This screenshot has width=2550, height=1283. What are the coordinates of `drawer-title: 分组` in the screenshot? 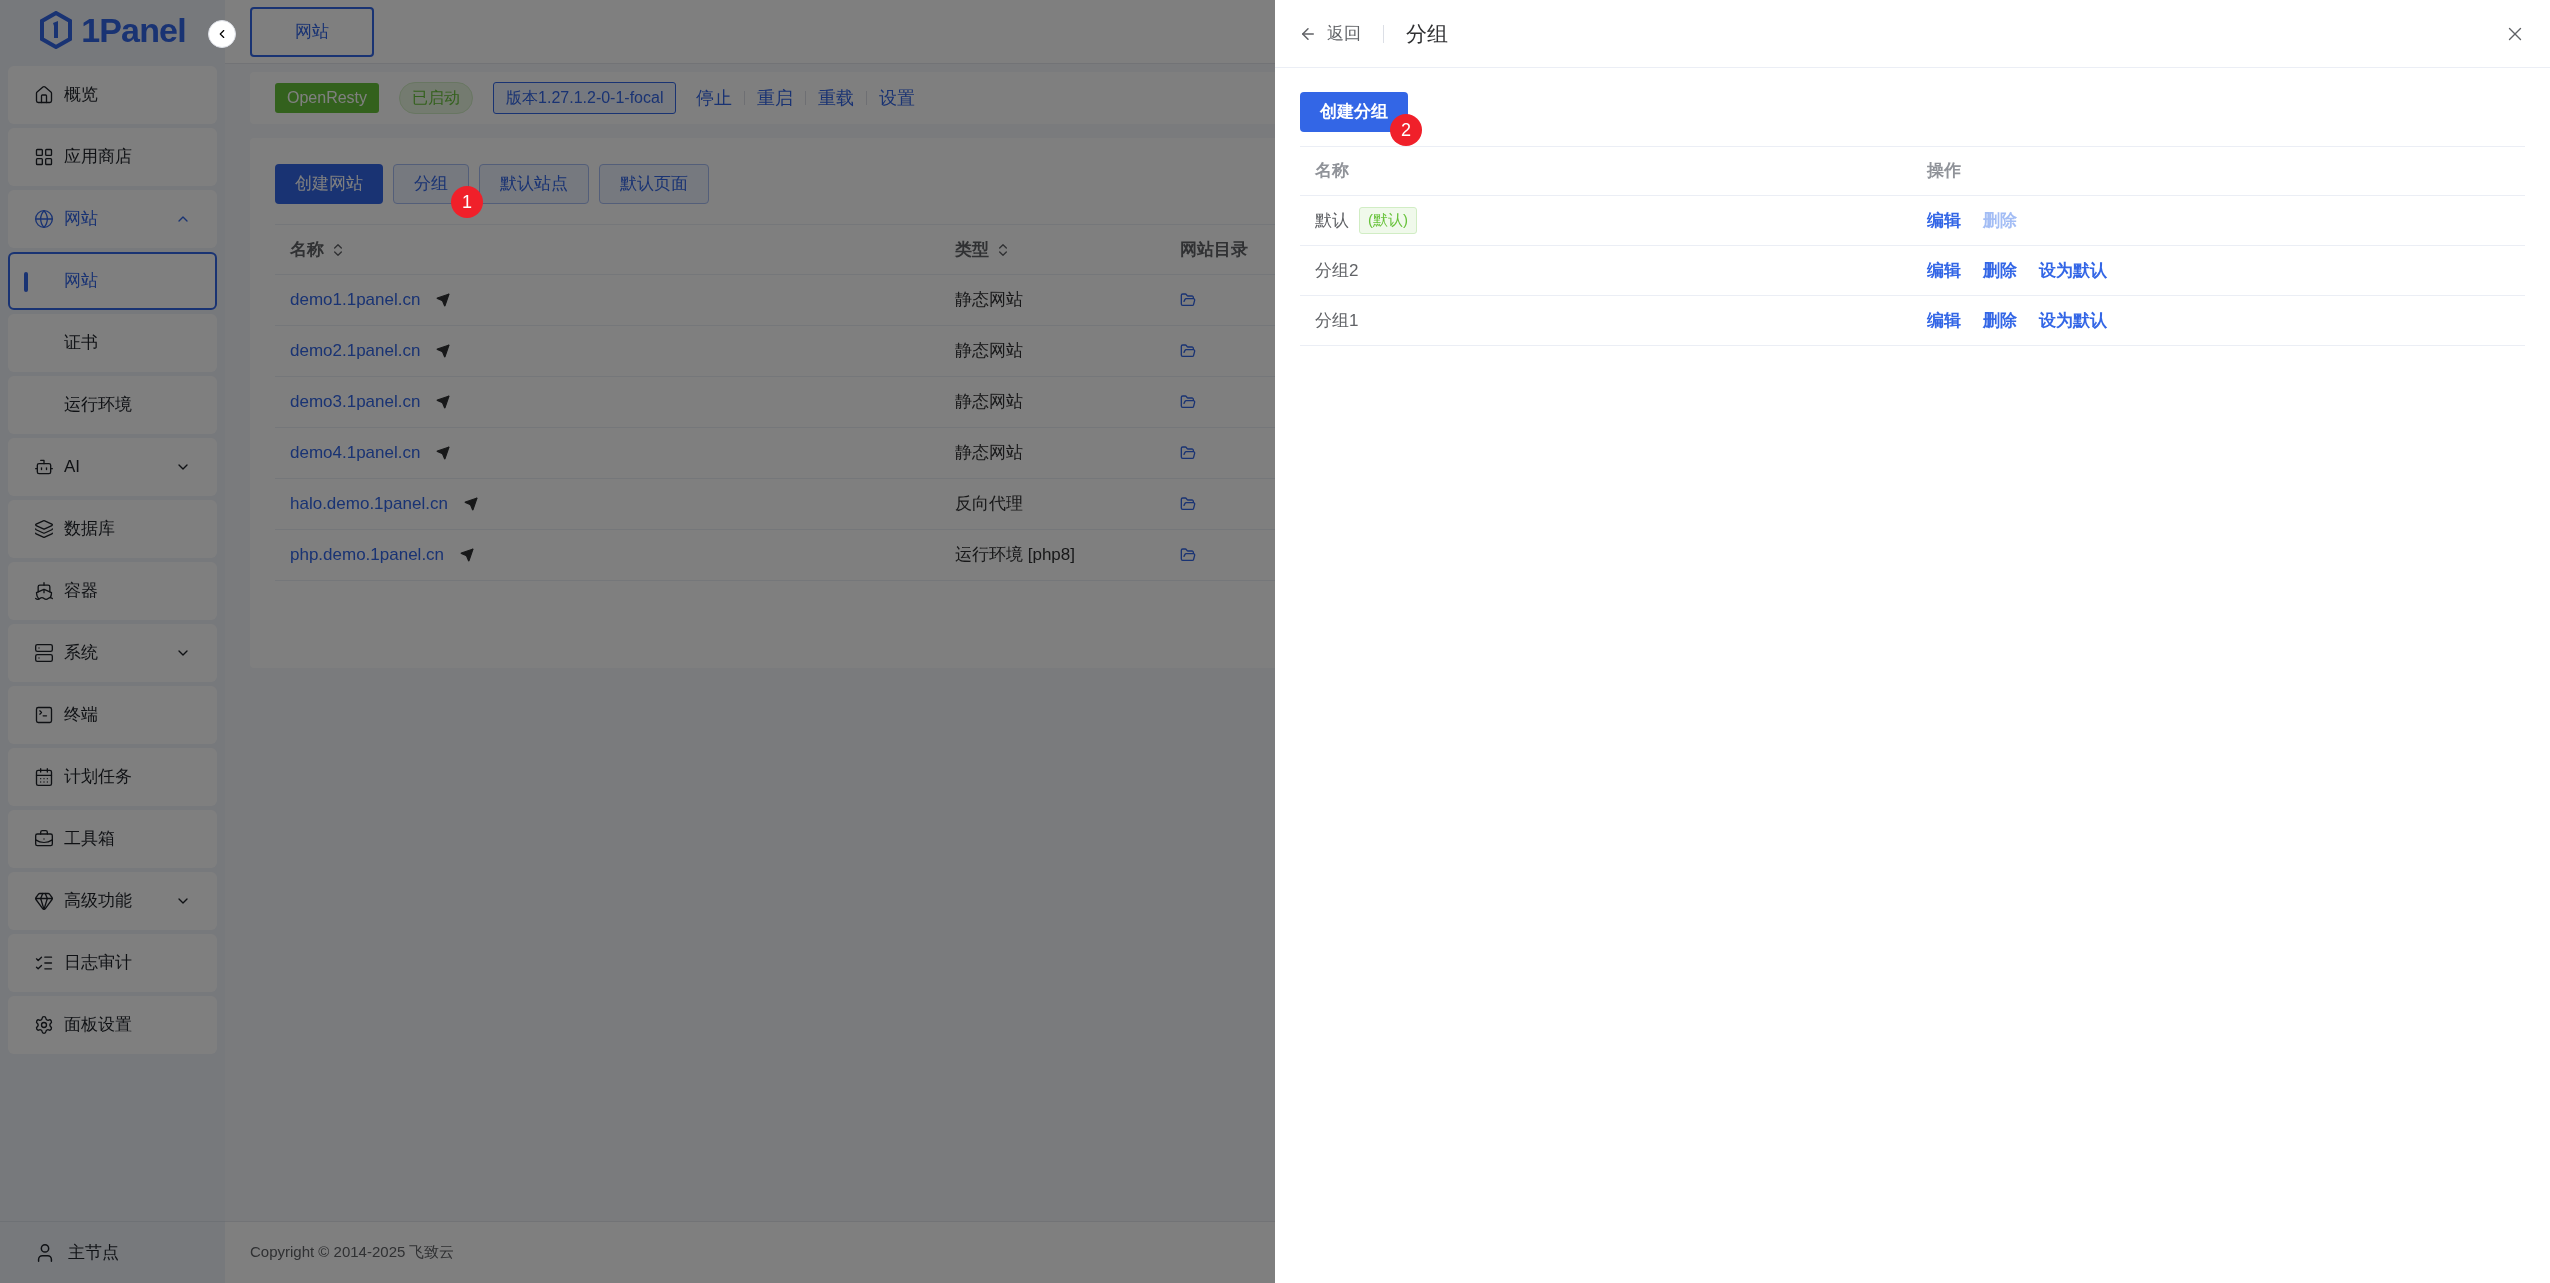 It's located at (1427, 33).